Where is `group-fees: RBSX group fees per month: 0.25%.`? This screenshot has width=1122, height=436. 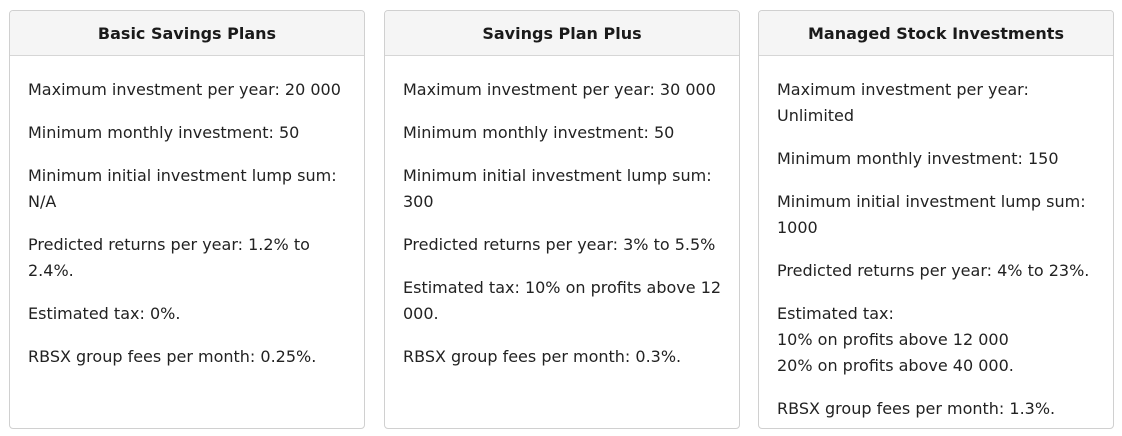
group-fees: RBSX group fees per month: 0.25%. is located at coordinates (172, 356).